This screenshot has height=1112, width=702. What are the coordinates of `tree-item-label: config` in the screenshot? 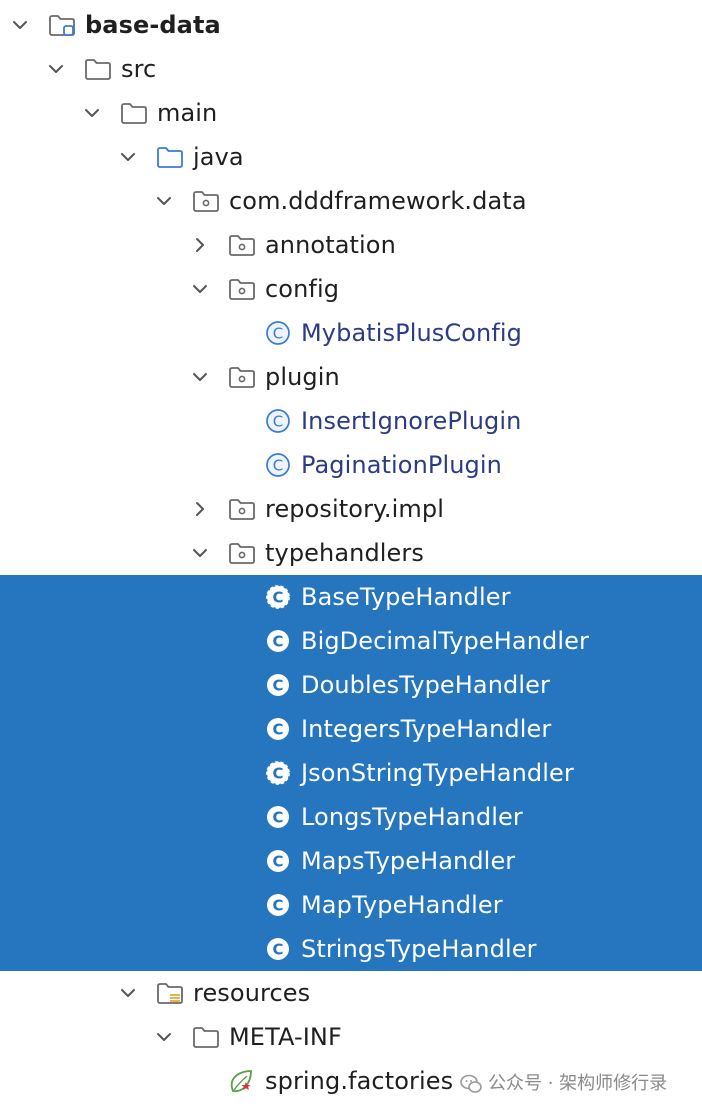 It's located at (302, 289).